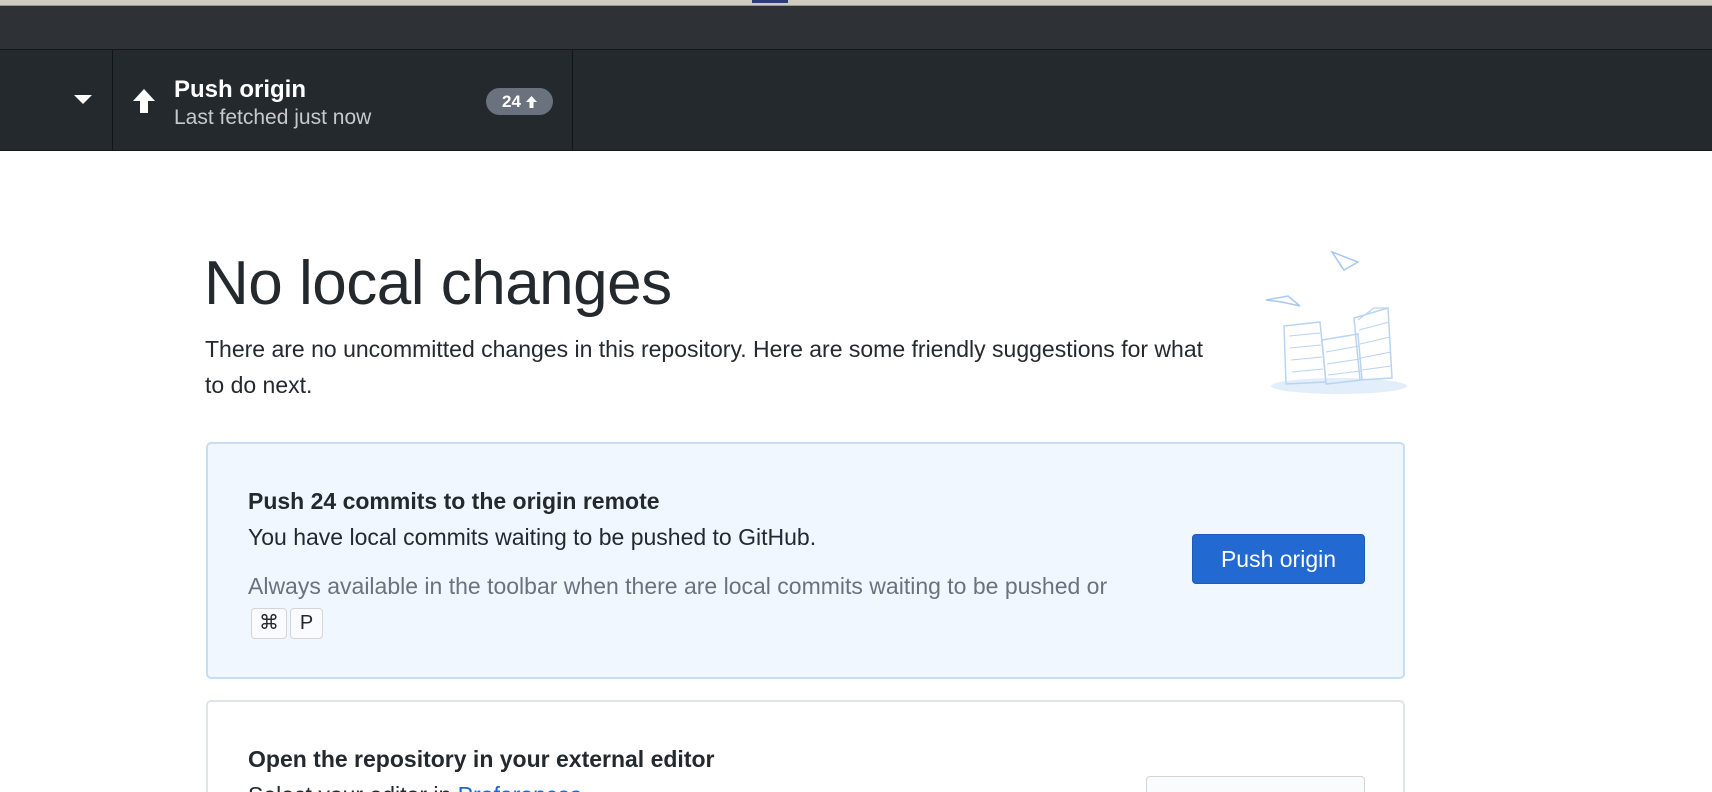 The width and height of the screenshot is (1712, 792). What do you see at coordinates (438, 283) in the screenshot?
I see `page-title: No local changes` at bounding box center [438, 283].